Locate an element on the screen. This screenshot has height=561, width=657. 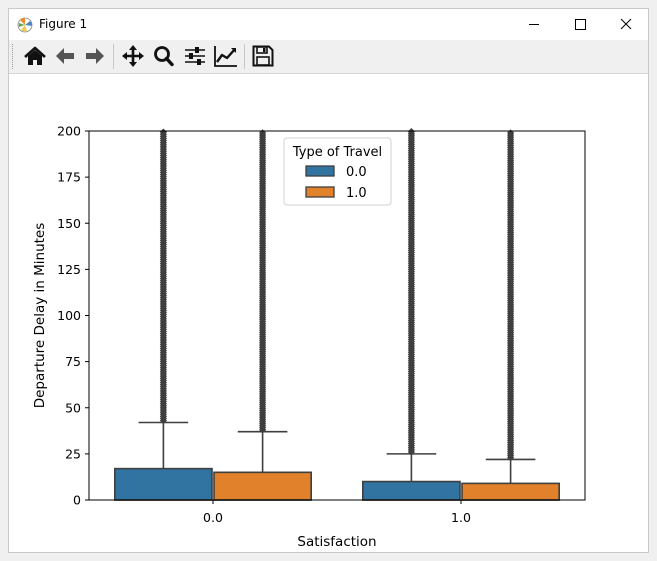
sliders-icon is located at coordinates (195, 56).